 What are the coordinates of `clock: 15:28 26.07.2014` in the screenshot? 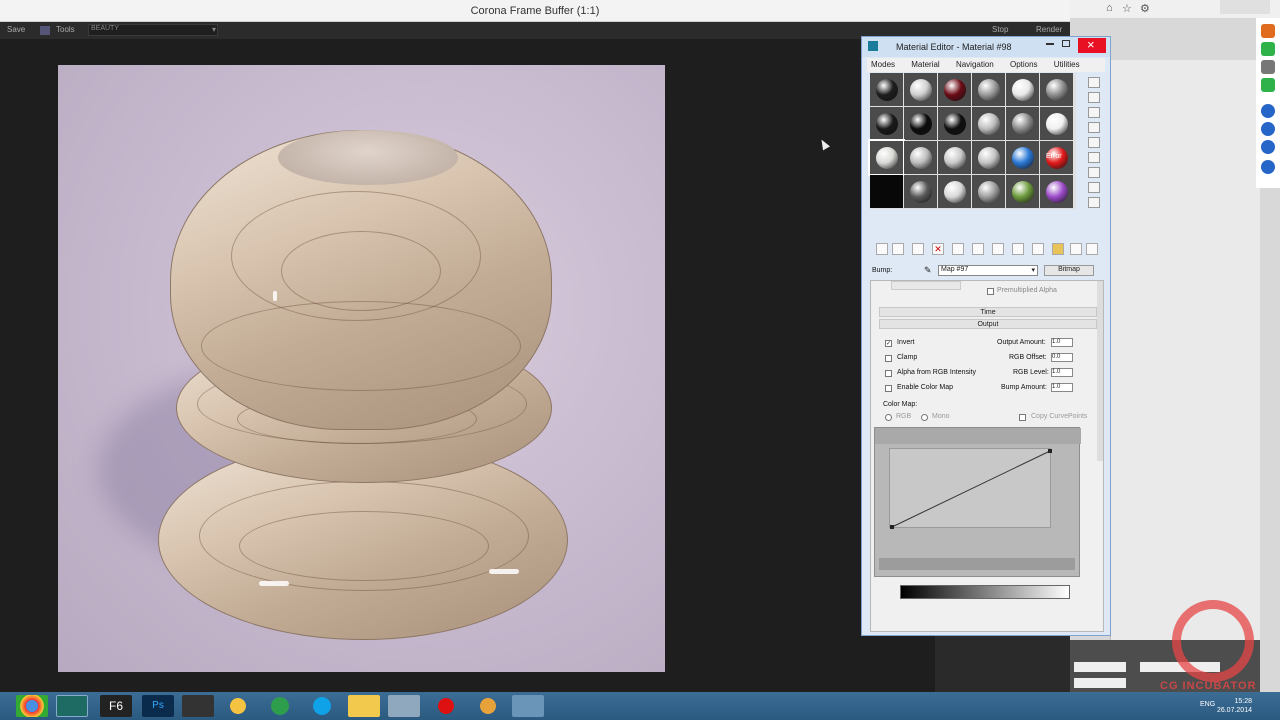 It's located at (1234, 706).